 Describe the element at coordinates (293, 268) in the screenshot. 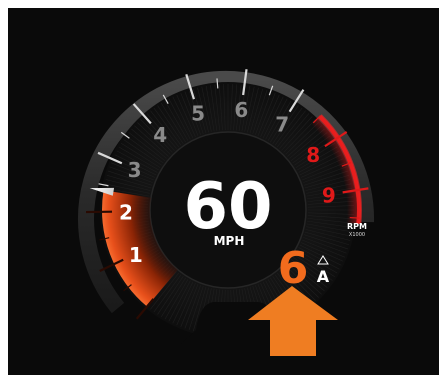

I see `gear-indicator: 6` at that location.